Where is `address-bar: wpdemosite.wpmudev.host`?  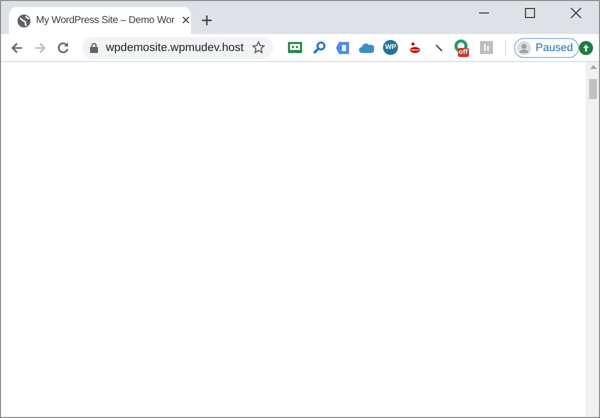 address-bar: wpdemosite.wpmudev.host is located at coordinates (177, 47).